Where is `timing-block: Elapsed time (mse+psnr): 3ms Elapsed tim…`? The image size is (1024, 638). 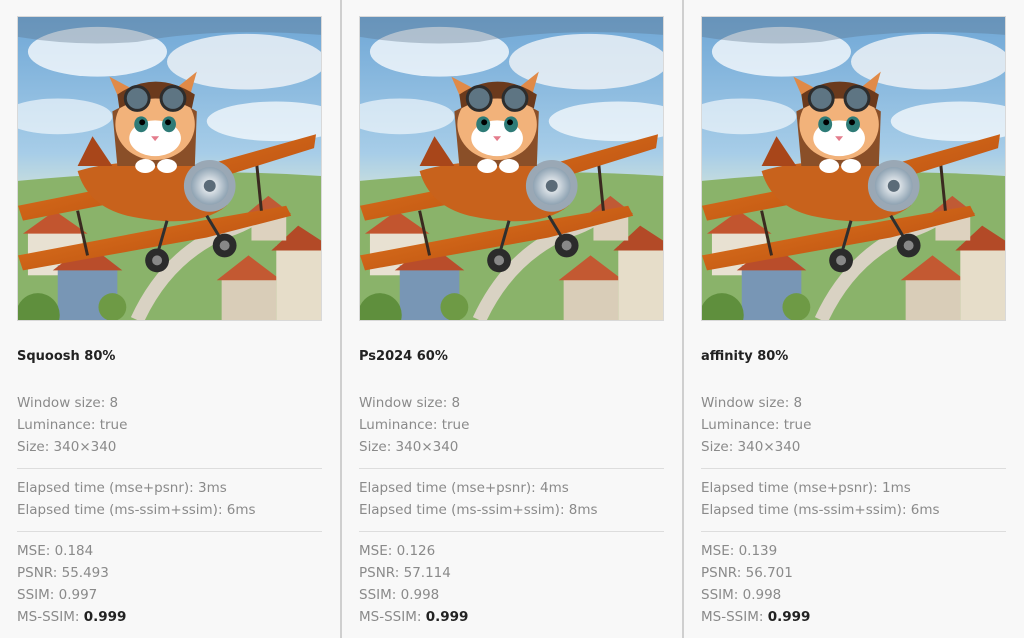 timing-block: Elapsed time (mse+psnr): 3ms Elapsed tim… is located at coordinates (178, 499).